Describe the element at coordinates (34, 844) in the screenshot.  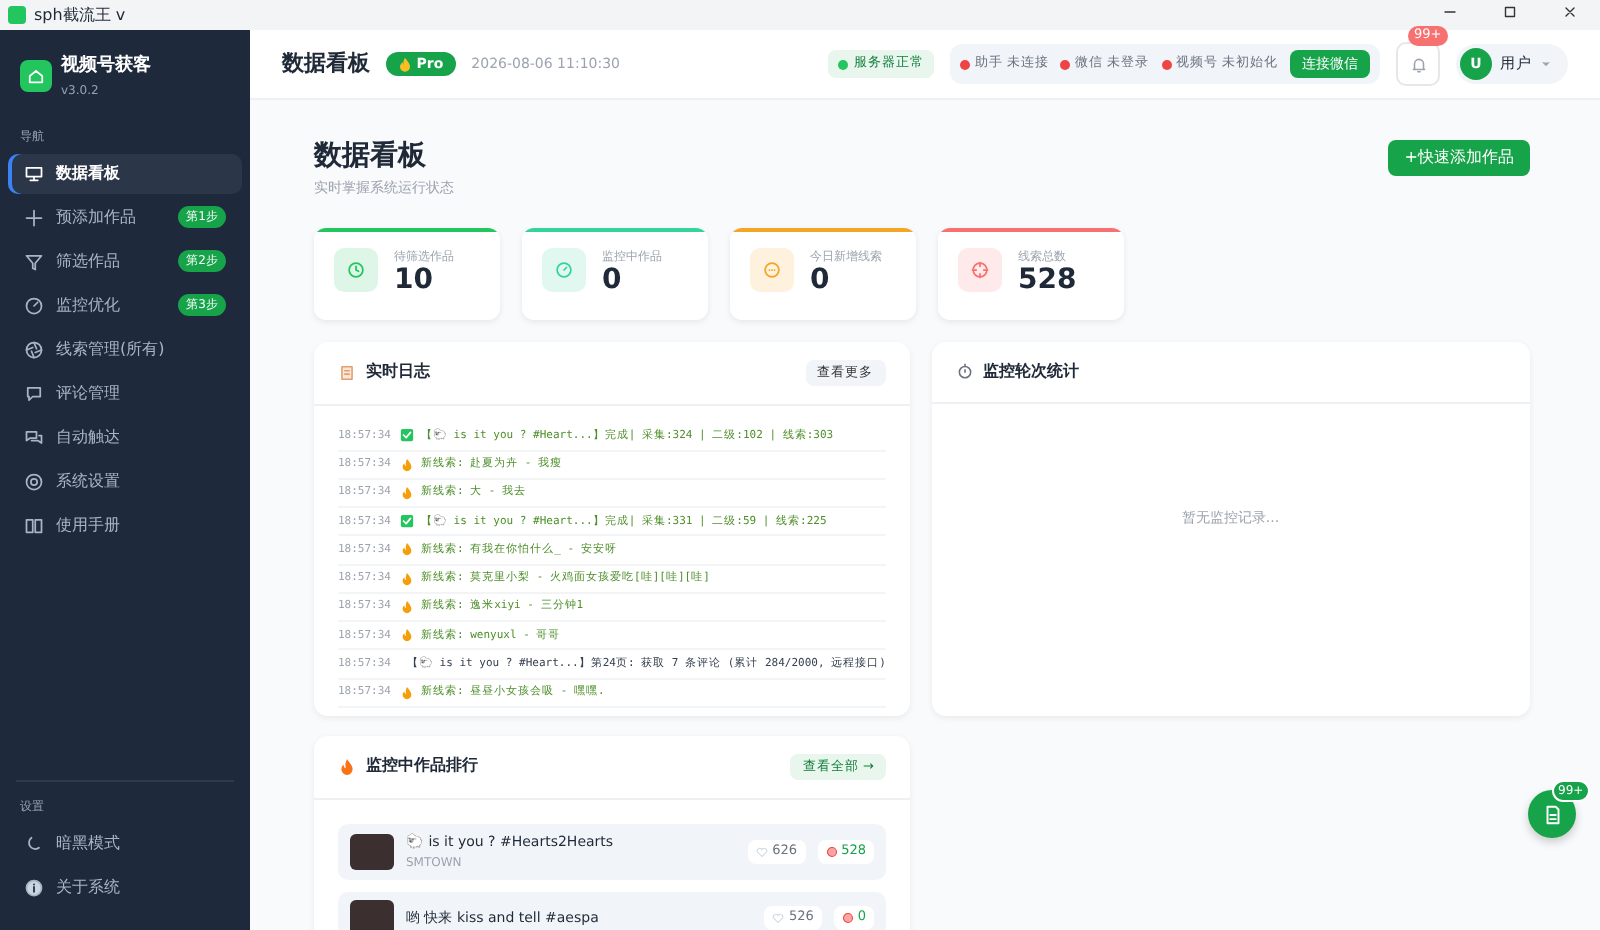
I see `moon-icon` at that location.